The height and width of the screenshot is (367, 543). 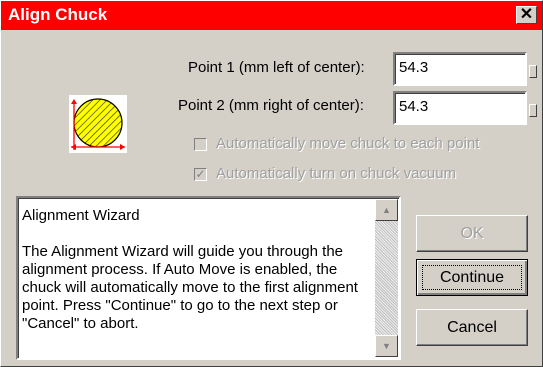 What do you see at coordinates (98, 124) in the screenshot?
I see `chuck-icon` at bounding box center [98, 124].